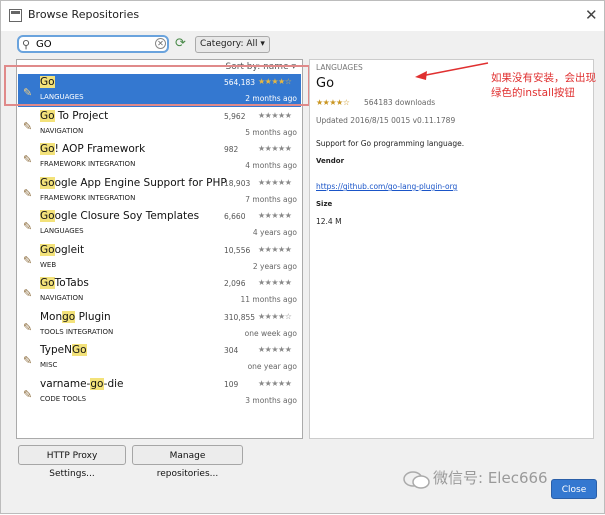 This screenshot has height=515, width=605. Describe the element at coordinates (140, 182) in the screenshot. I see `plugin-name-suffix: ogle App Engine Support for PHP` at that location.